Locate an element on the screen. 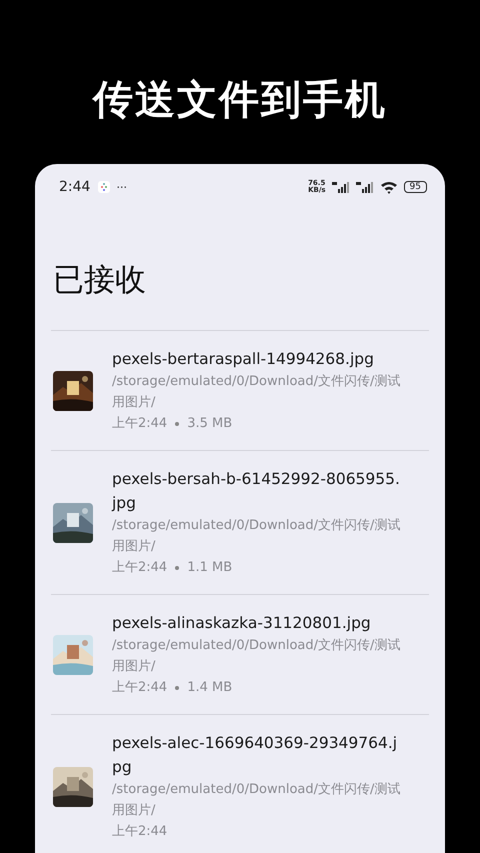 The width and height of the screenshot is (480, 853). battery-indicator: 95 is located at coordinates (415, 187).